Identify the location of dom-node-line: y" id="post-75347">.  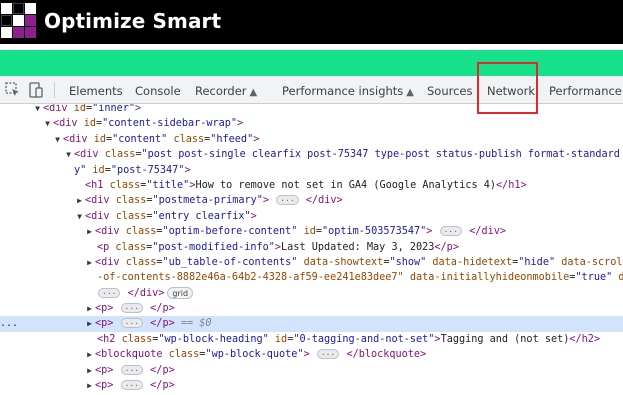
(311, 170).